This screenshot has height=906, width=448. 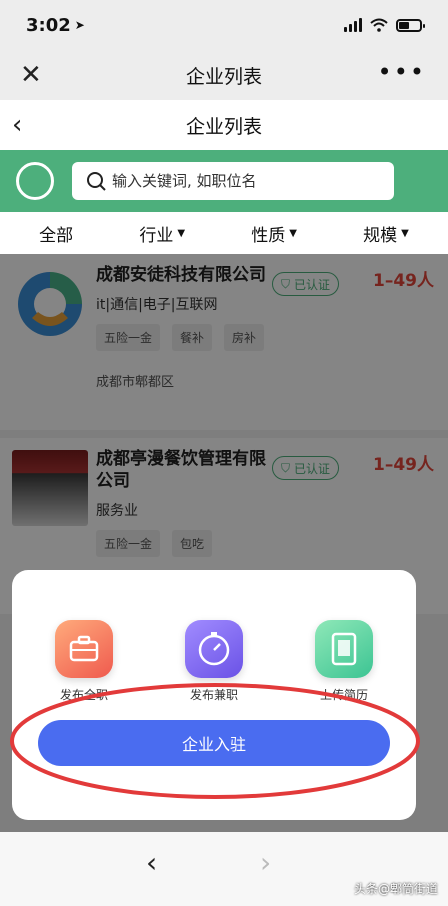 What do you see at coordinates (224, 869) in the screenshot?
I see `browser-bottom-bar: ‹ › 头条@郫筒街道` at bounding box center [224, 869].